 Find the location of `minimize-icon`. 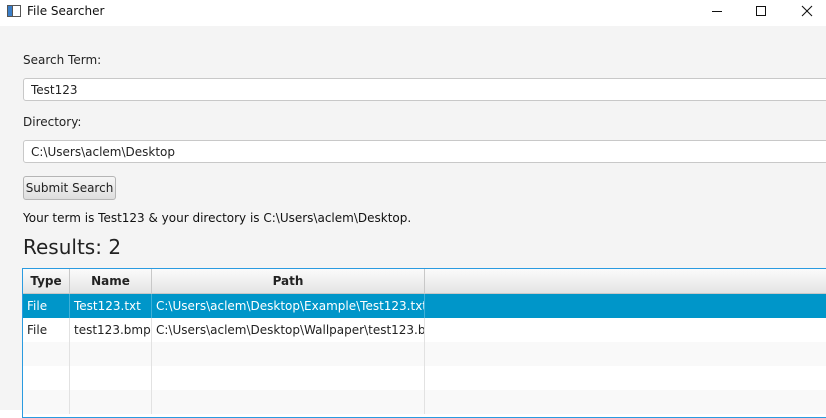

minimize-icon is located at coordinates (717, 11).